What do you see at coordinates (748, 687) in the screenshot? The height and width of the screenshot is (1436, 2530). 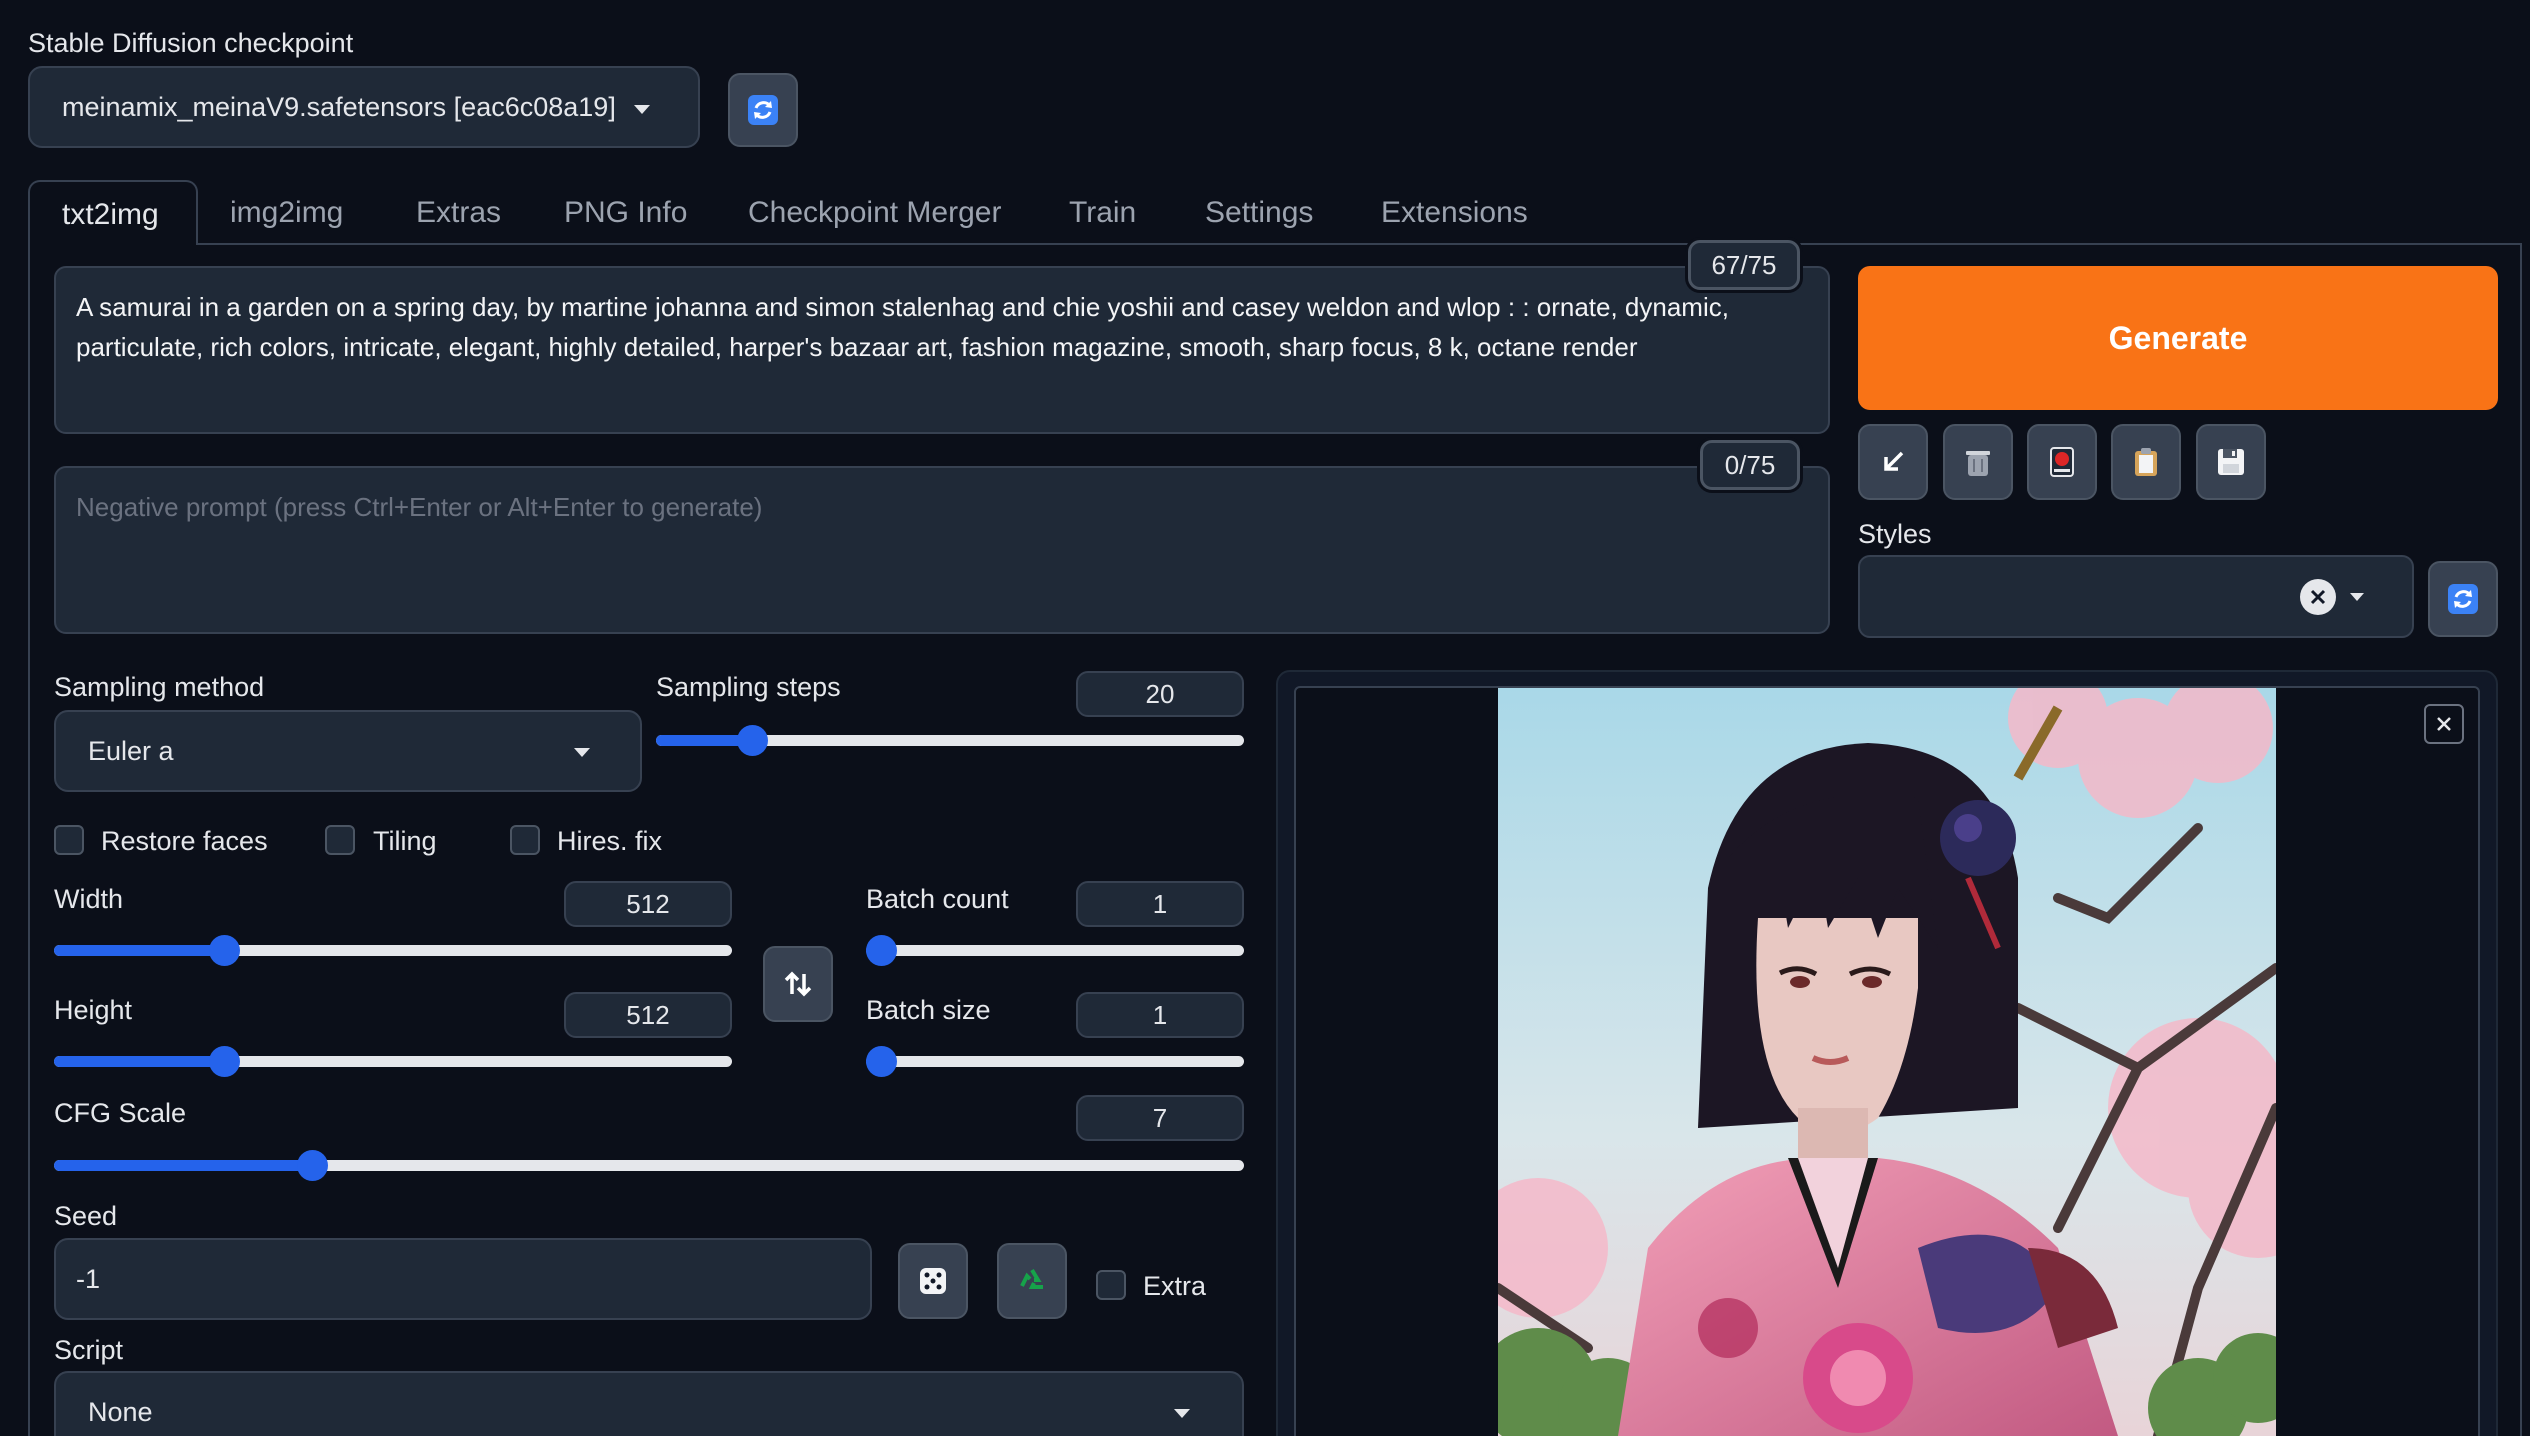 I see `sampling-steps-label: Sampling steps` at bounding box center [748, 687].